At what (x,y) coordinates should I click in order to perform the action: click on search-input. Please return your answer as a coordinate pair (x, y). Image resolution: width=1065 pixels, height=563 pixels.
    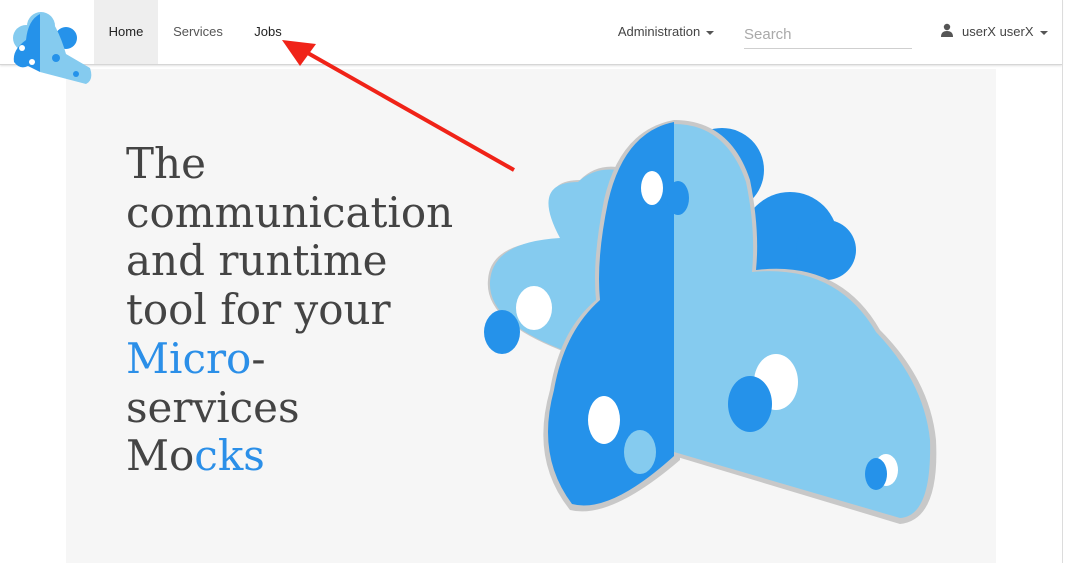
    Looking at the image, I should click on (828, 34).